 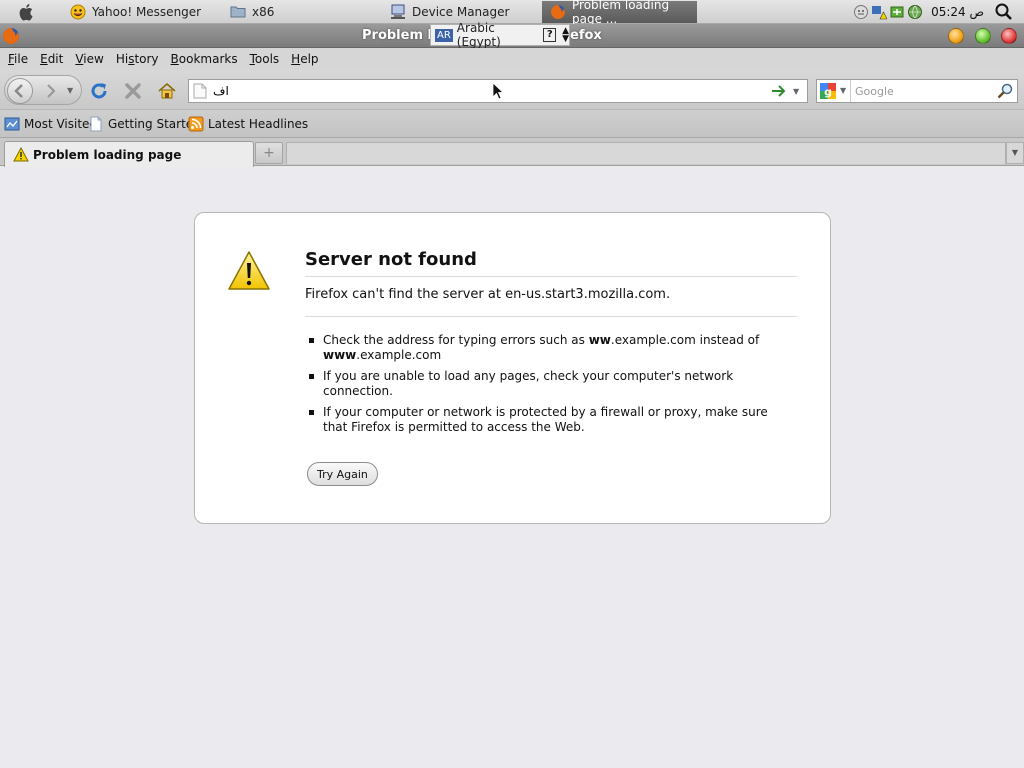 I want to click on yahoo-smiley-icon, so click(x=78, y=12).